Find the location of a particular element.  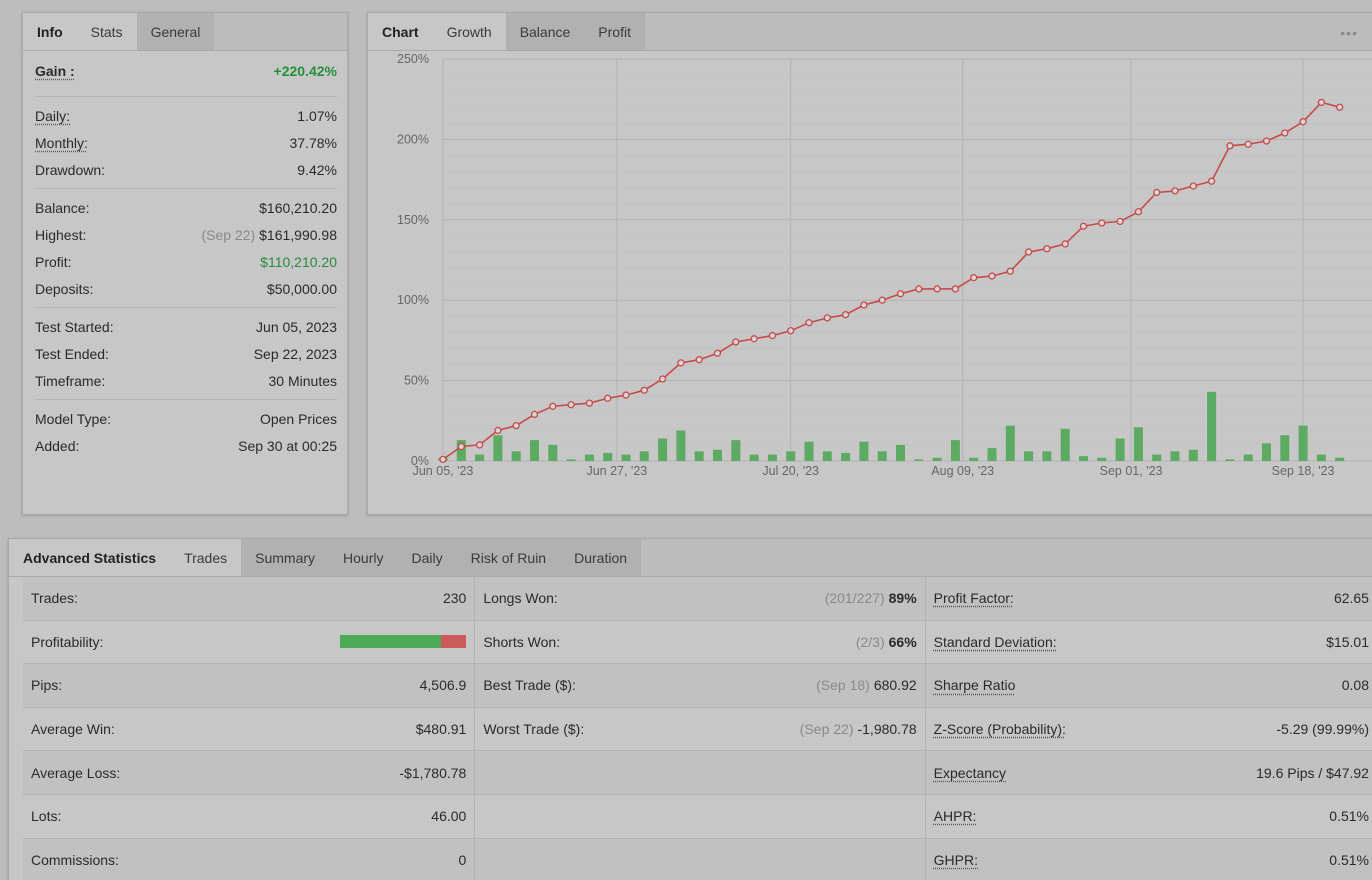

tab-balance: Balance is located at coordinates (545, 31).